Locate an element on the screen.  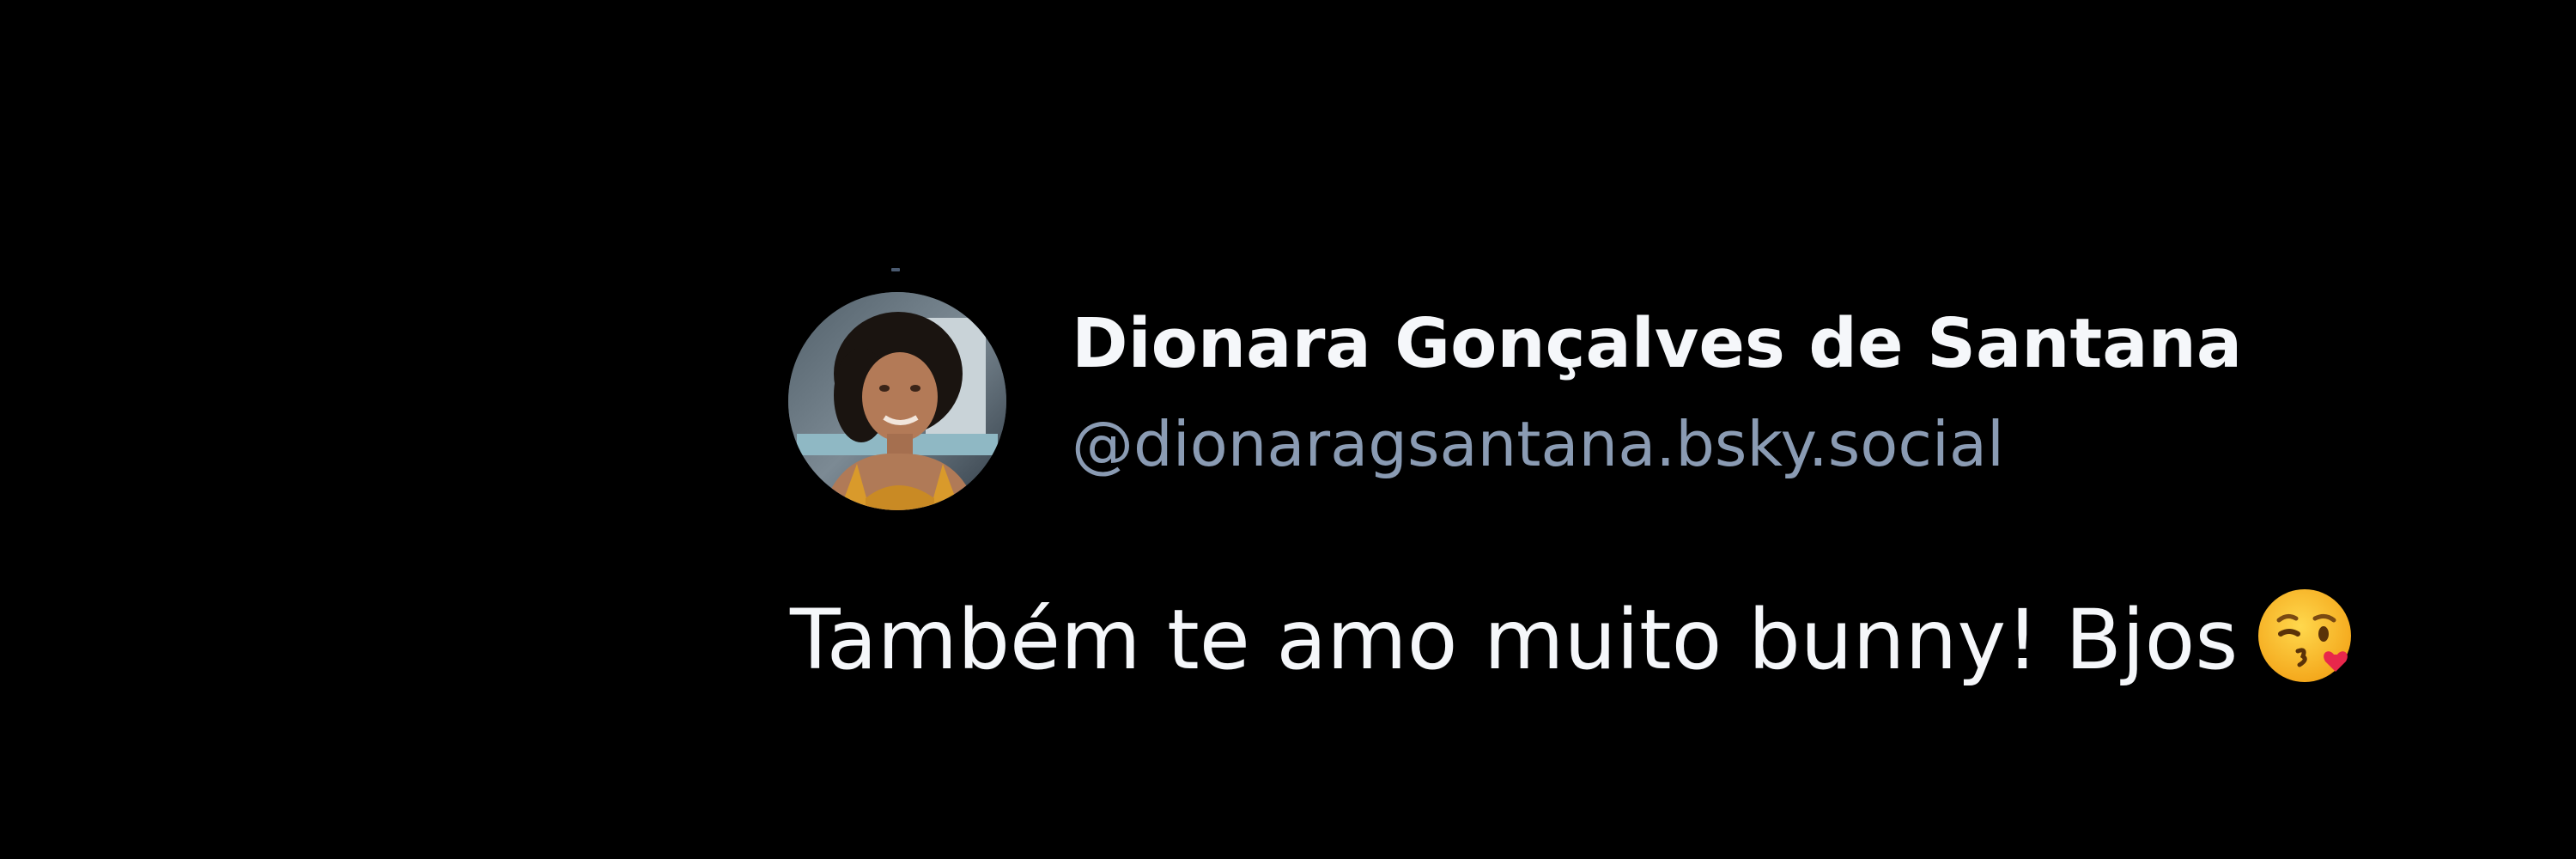
post-text: Também te amo muito bunny! Bjos is located at coordinates (1514, 640).